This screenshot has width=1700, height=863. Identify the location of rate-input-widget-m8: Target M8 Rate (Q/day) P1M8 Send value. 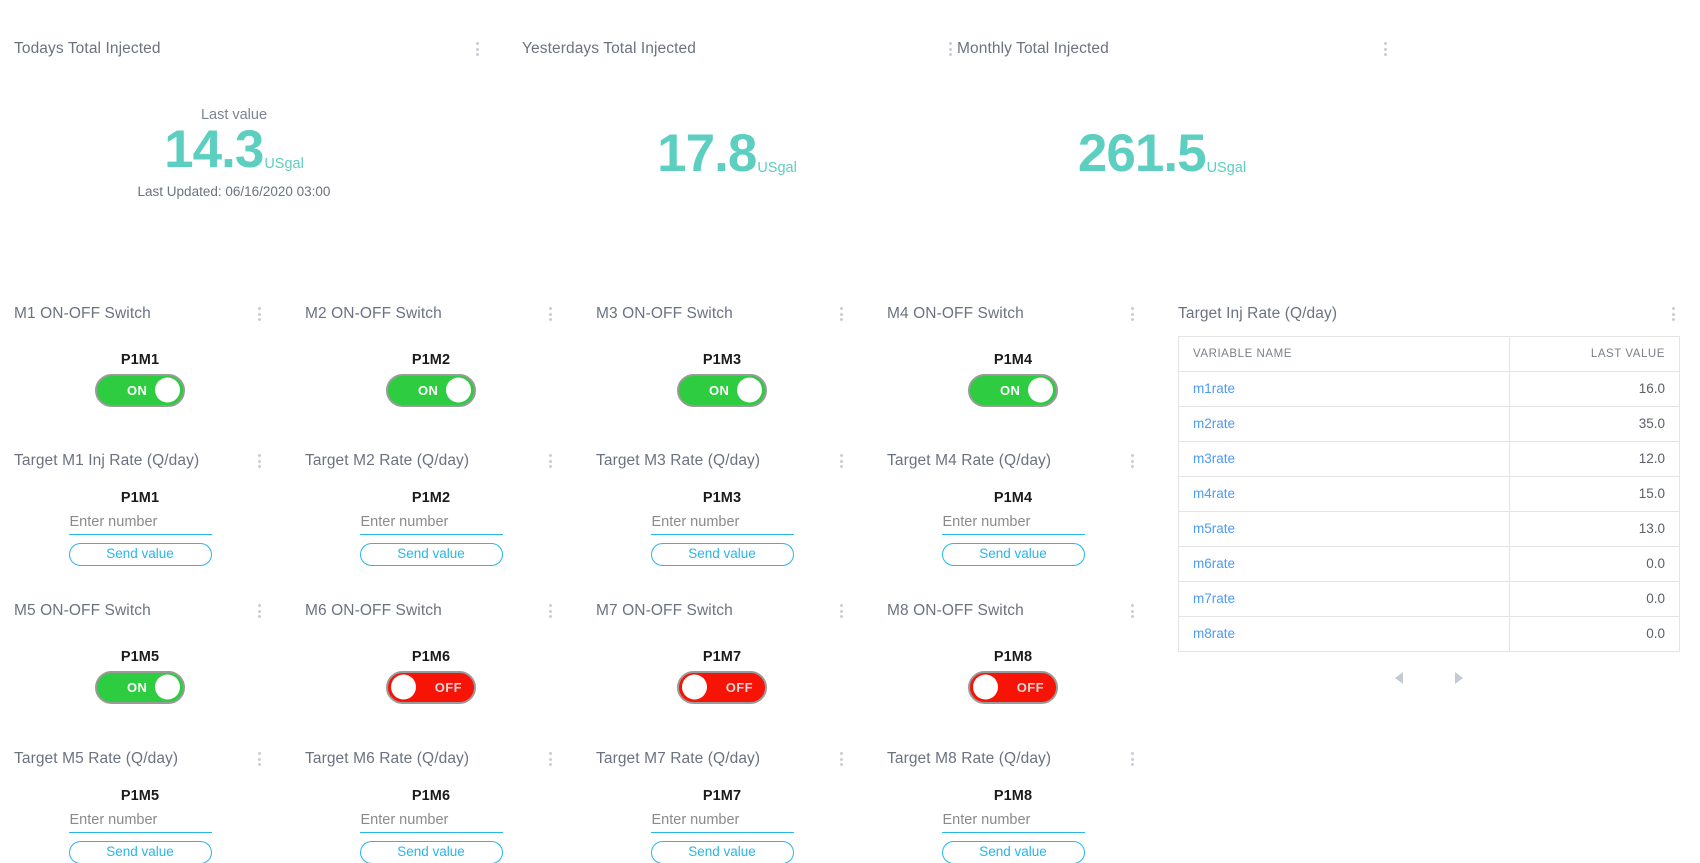
(1013, 806).